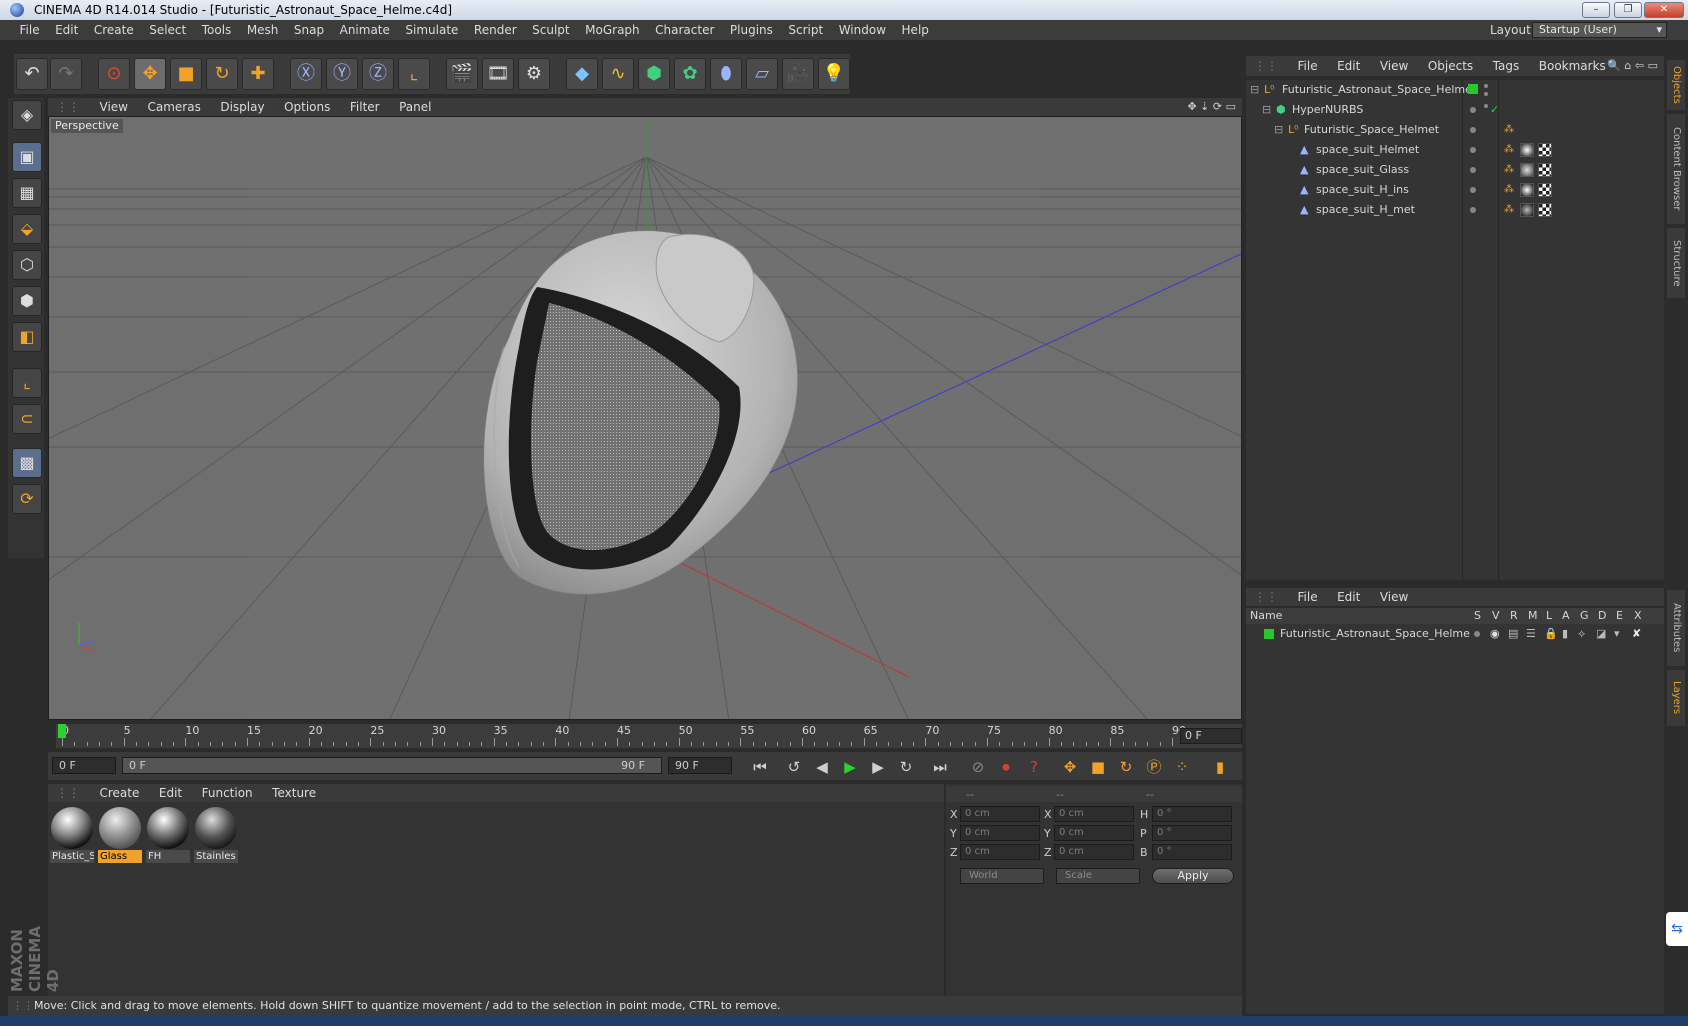  Describe the element at coordinates (27, 419) in the screenshot. I see `snapping-button: ⊂` at that location.